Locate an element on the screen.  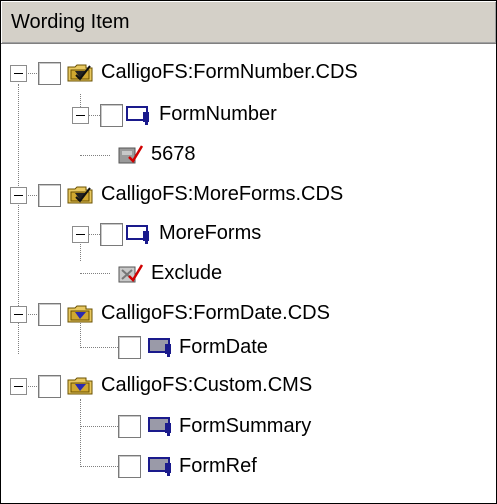
tree-item-label: CalligoFS:MoreForms.CDS is located at coordinates (222, 194).